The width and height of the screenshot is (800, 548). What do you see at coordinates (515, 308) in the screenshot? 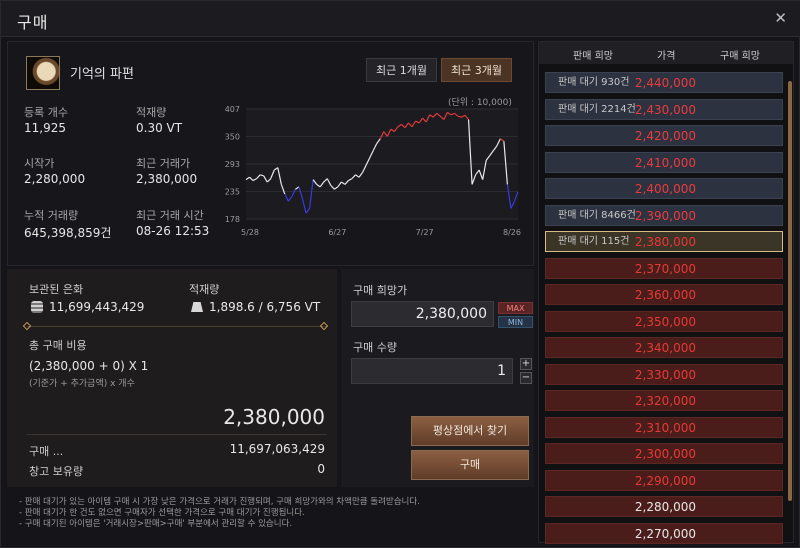
I see `max-price-button: MAX` at bounding box center [515, 308].